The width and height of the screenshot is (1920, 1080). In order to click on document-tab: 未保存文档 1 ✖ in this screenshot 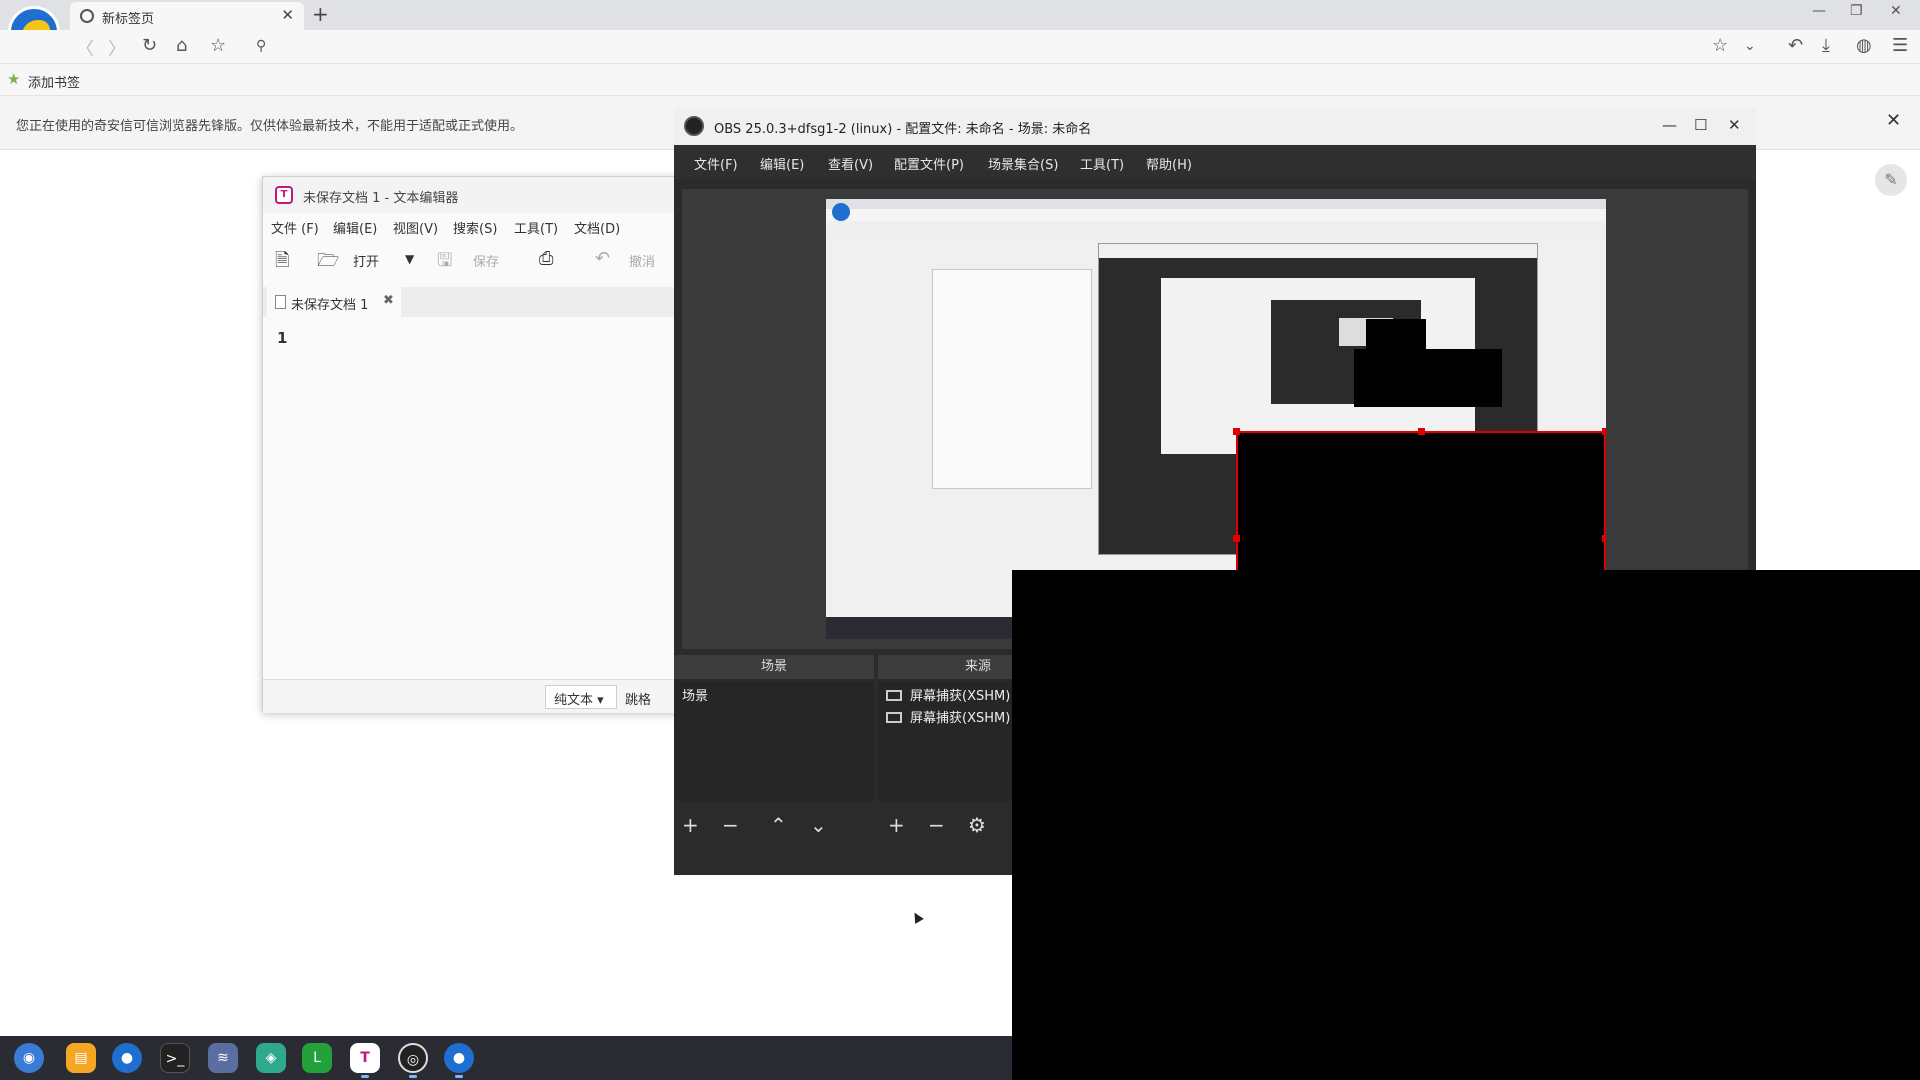, I will do `click(334, 302)`.